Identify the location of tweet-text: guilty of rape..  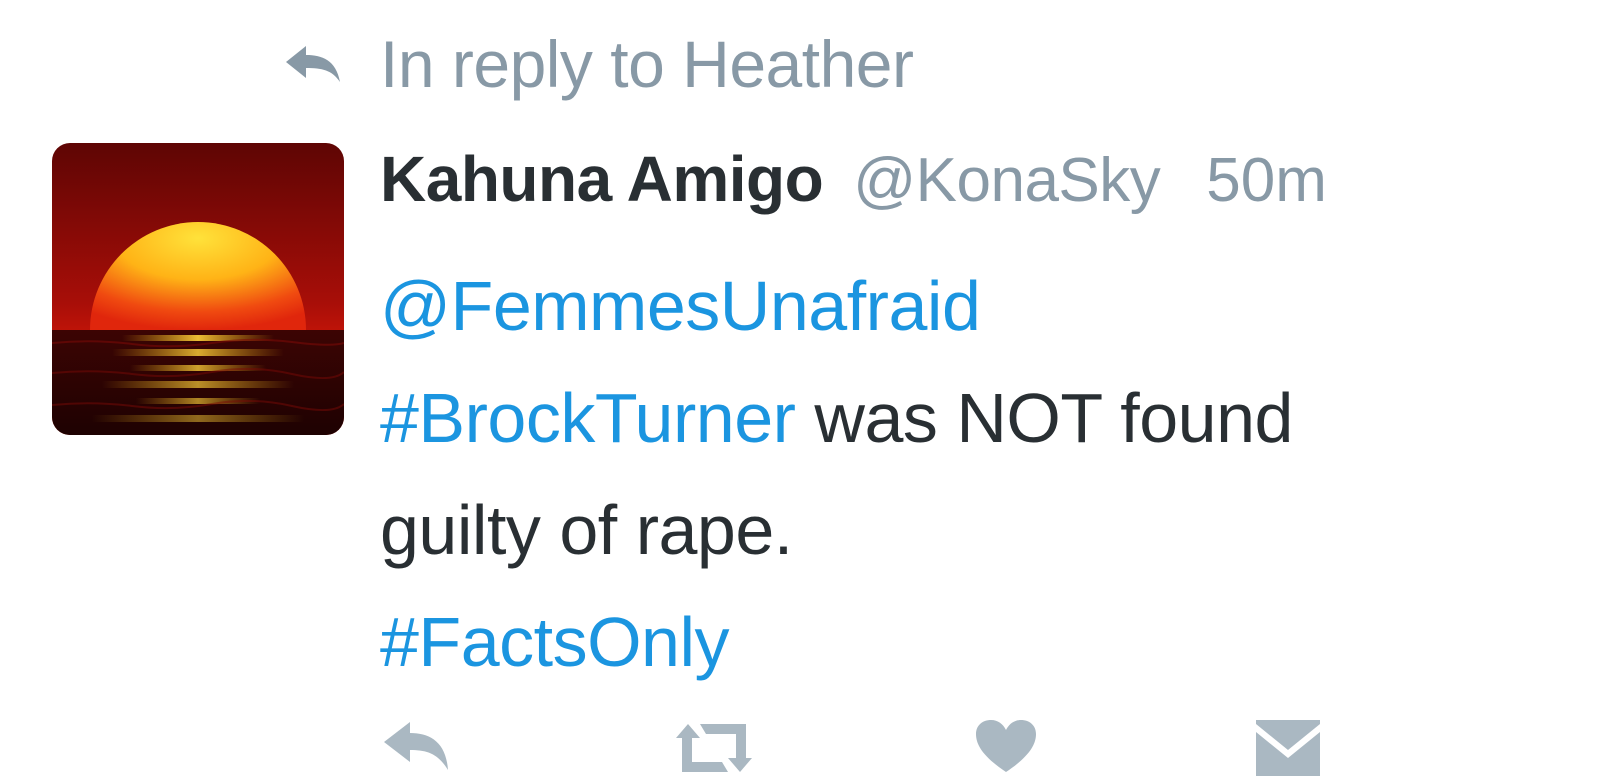
(586, 530).